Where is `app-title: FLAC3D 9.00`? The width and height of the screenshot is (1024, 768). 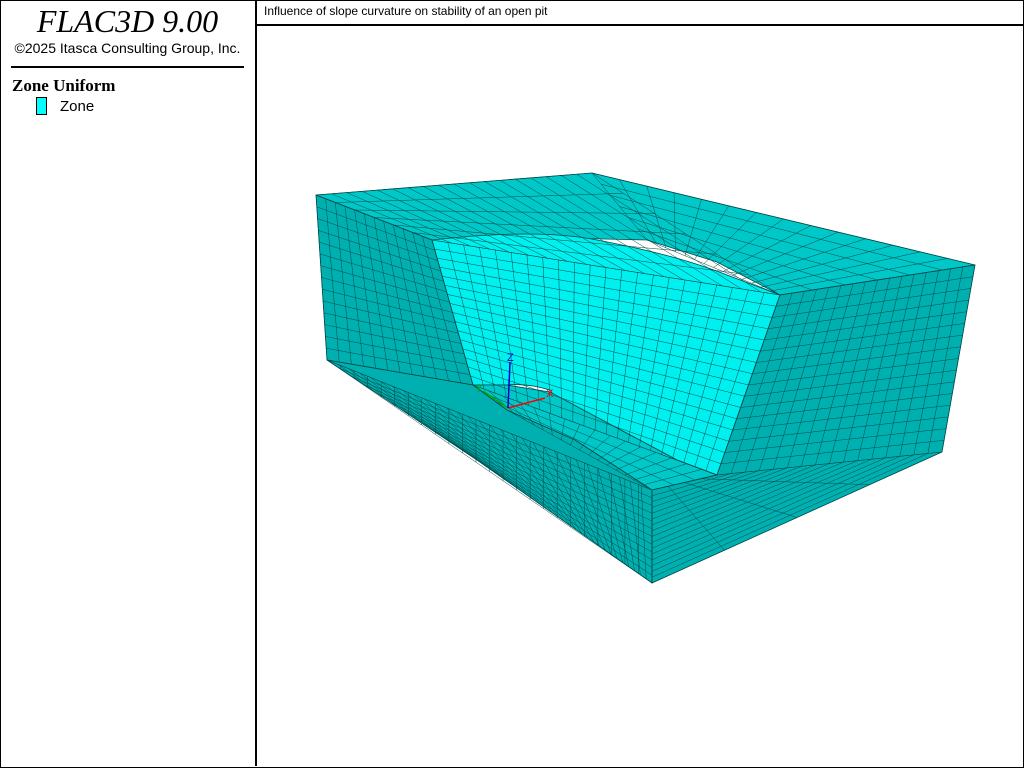
app-title: FLAC3D 9.00 is located at coordinates (127, 21).